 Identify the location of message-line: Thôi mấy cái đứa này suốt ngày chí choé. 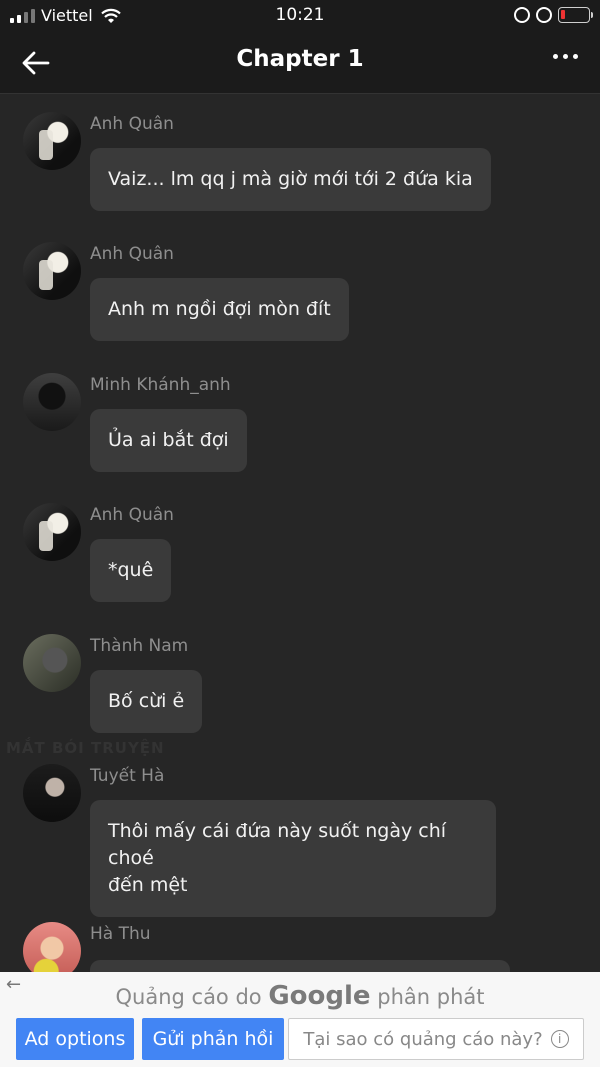
(277, 844).